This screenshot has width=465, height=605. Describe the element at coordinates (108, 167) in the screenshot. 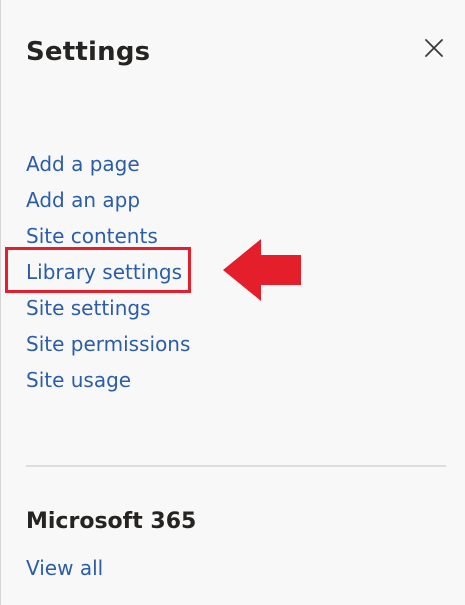

I see `add-a-page-link: Add a page` at that location.